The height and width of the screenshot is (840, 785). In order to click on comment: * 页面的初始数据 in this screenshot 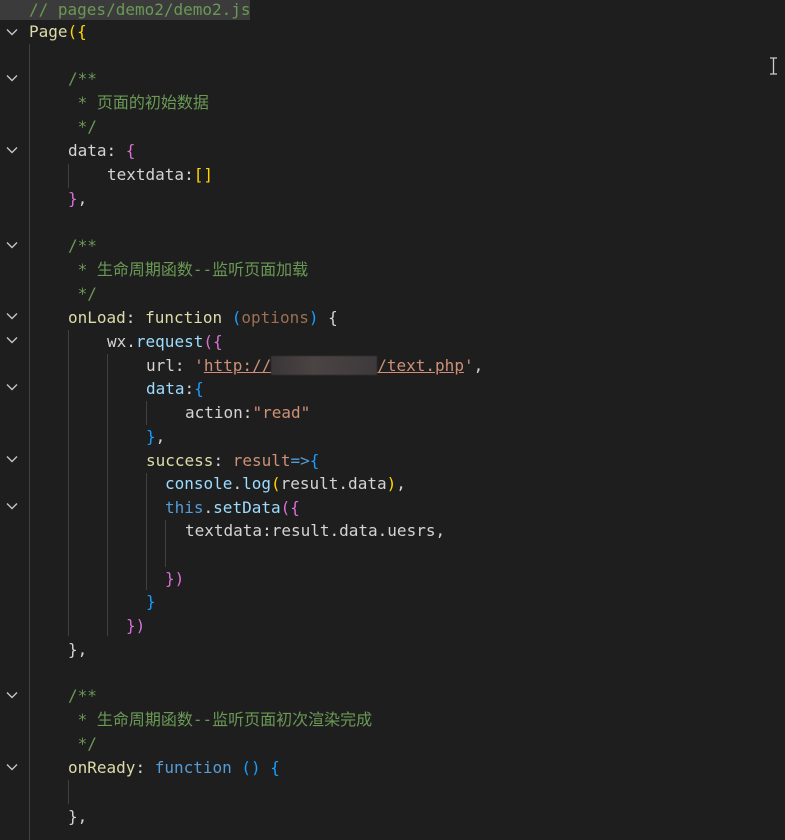, I will do `click(138, 102)`.